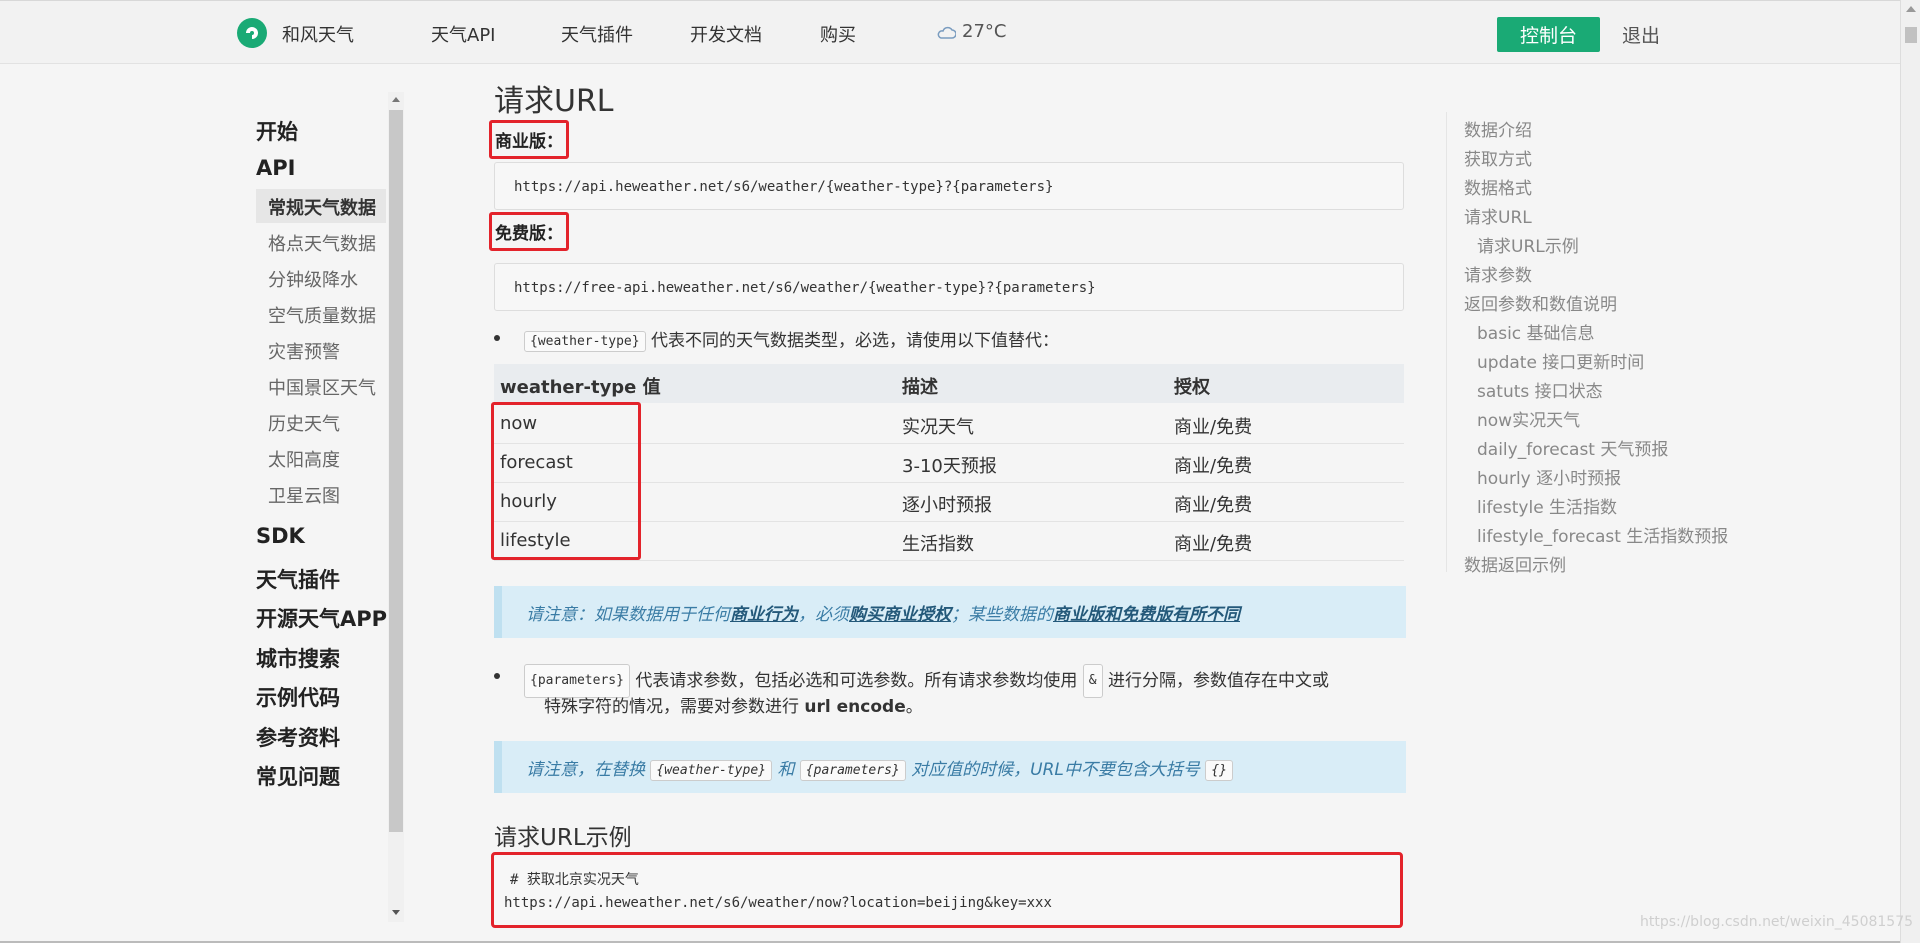 The height and width of the screenshot is (943, 1920). What do you see at coordinates (396, 471) in the screenshot?
I see `sidebar-scrollbar-thumb` at bounding box center [396, 471].